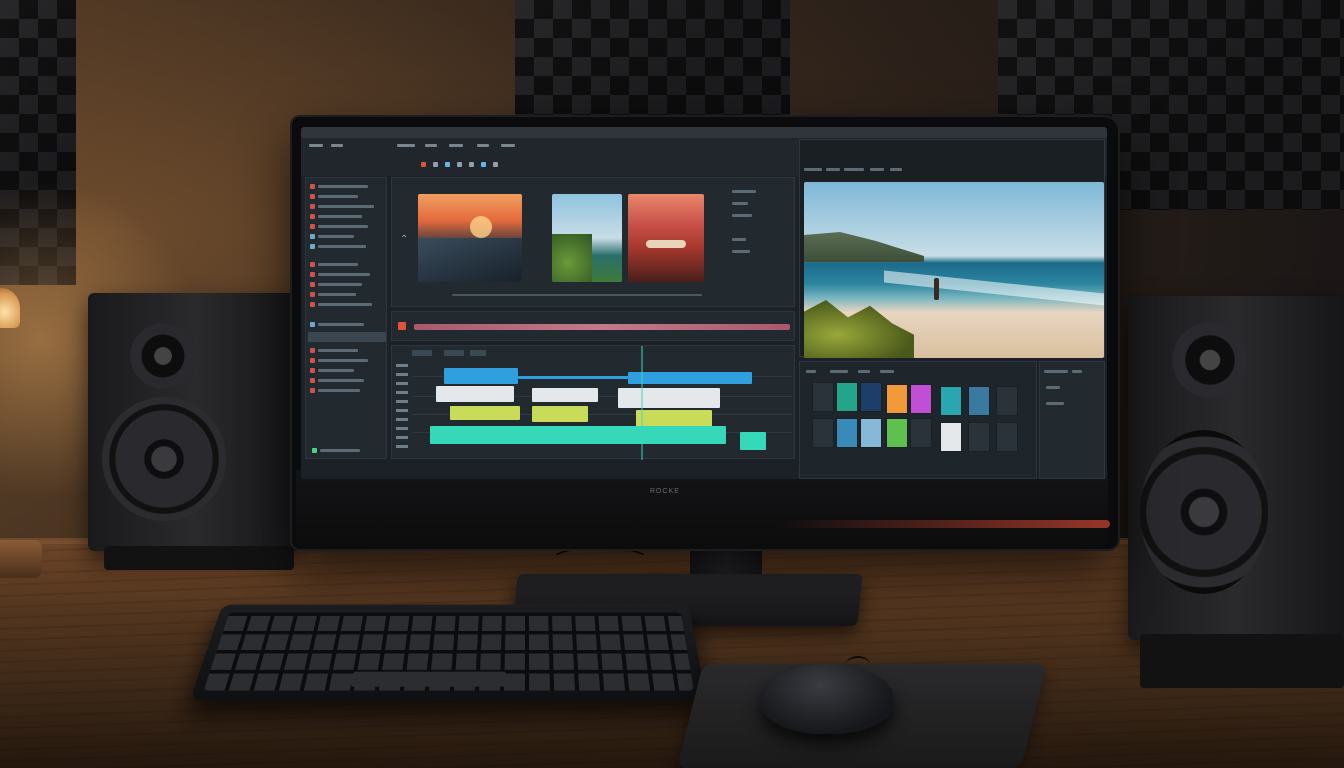  Describe the element at coordinates (871, 433) in the screenshot. I see `swatch-lightblue` at that location.